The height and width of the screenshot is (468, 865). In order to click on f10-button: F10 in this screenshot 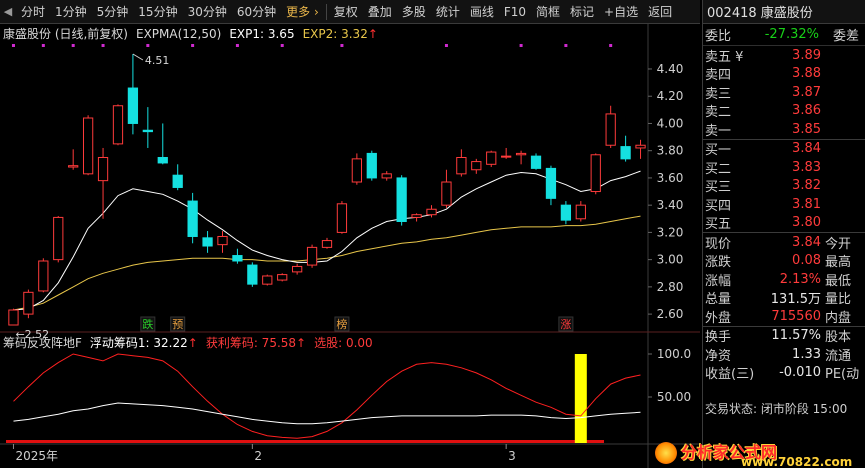, I will do `click(515, 12)`.